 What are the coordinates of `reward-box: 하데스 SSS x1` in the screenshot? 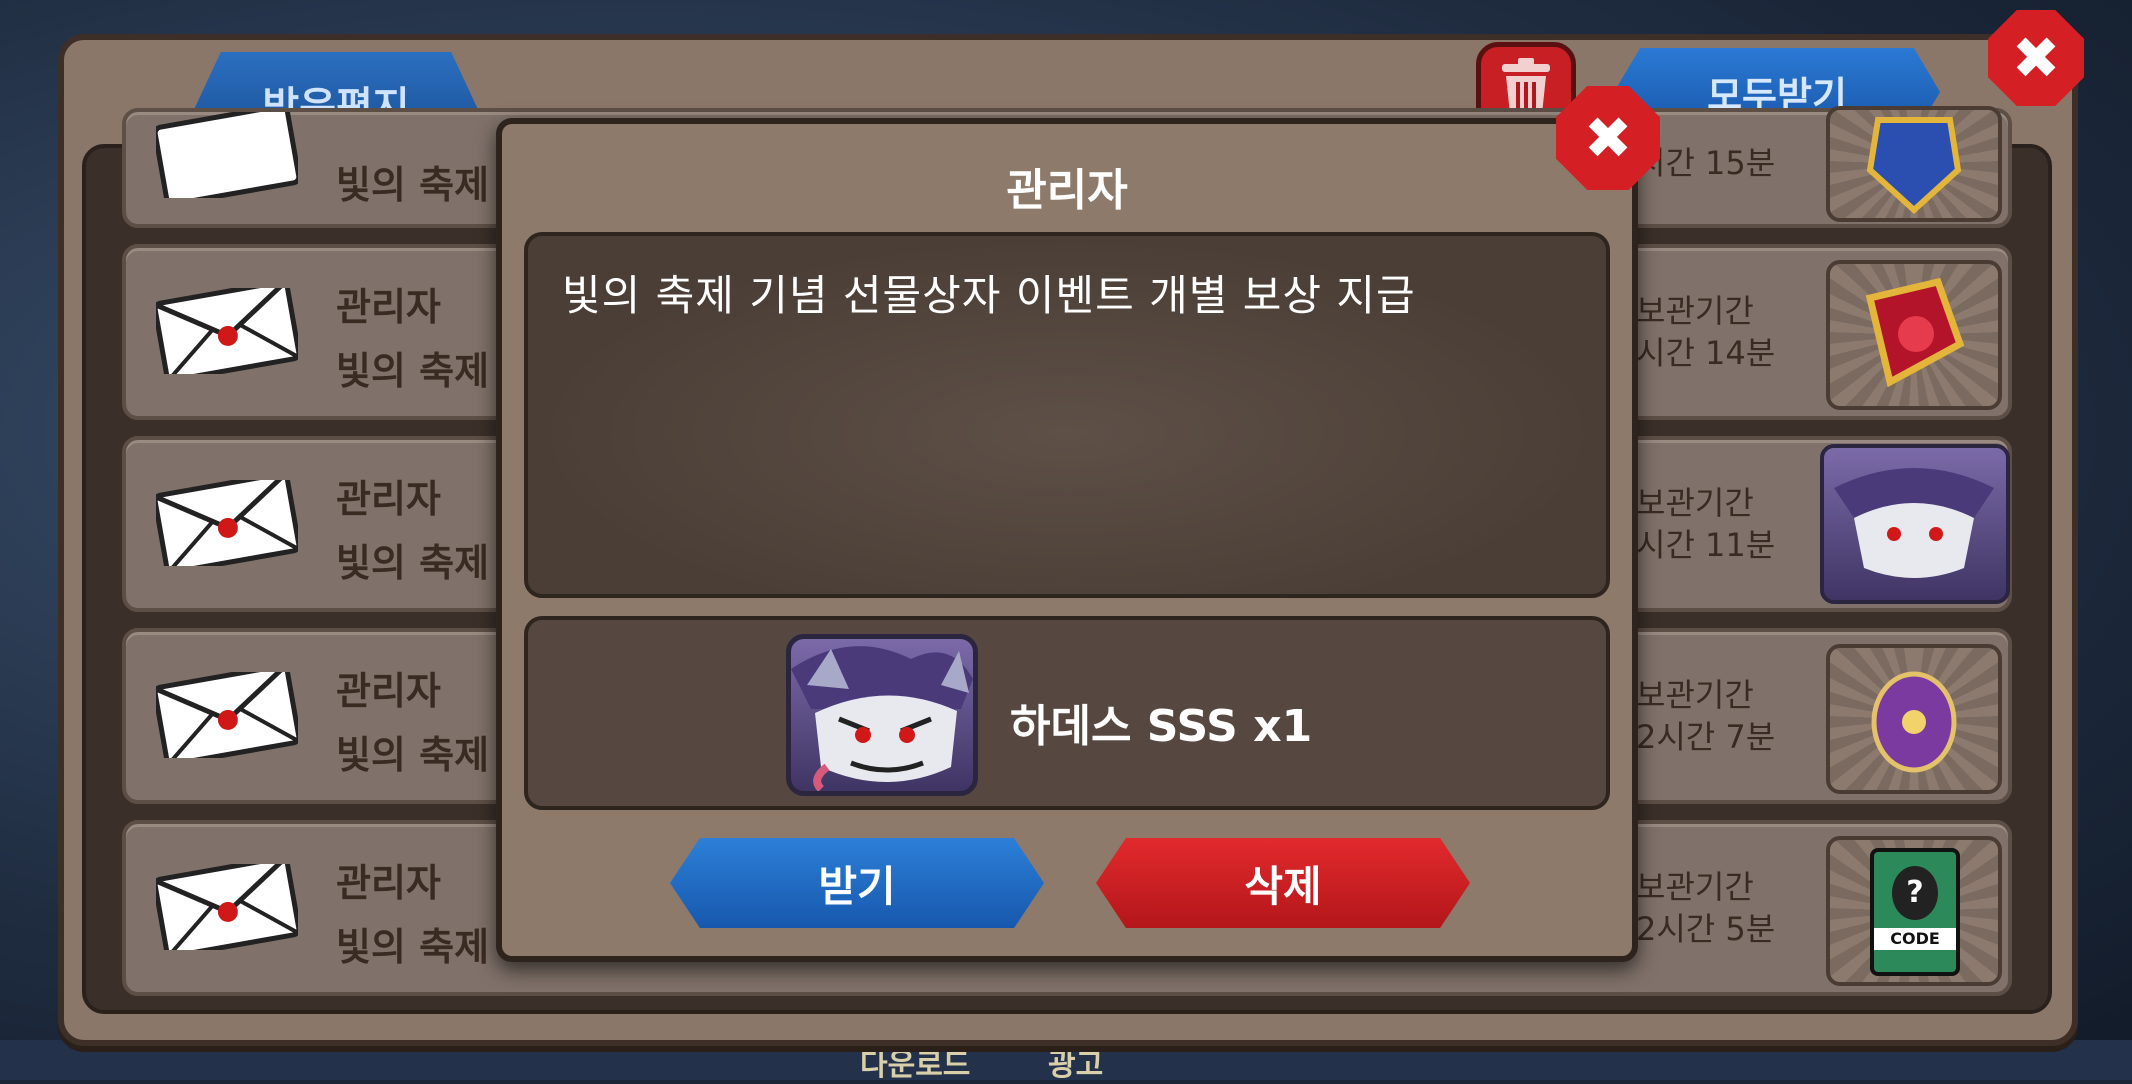 It's located at (1067, 713).